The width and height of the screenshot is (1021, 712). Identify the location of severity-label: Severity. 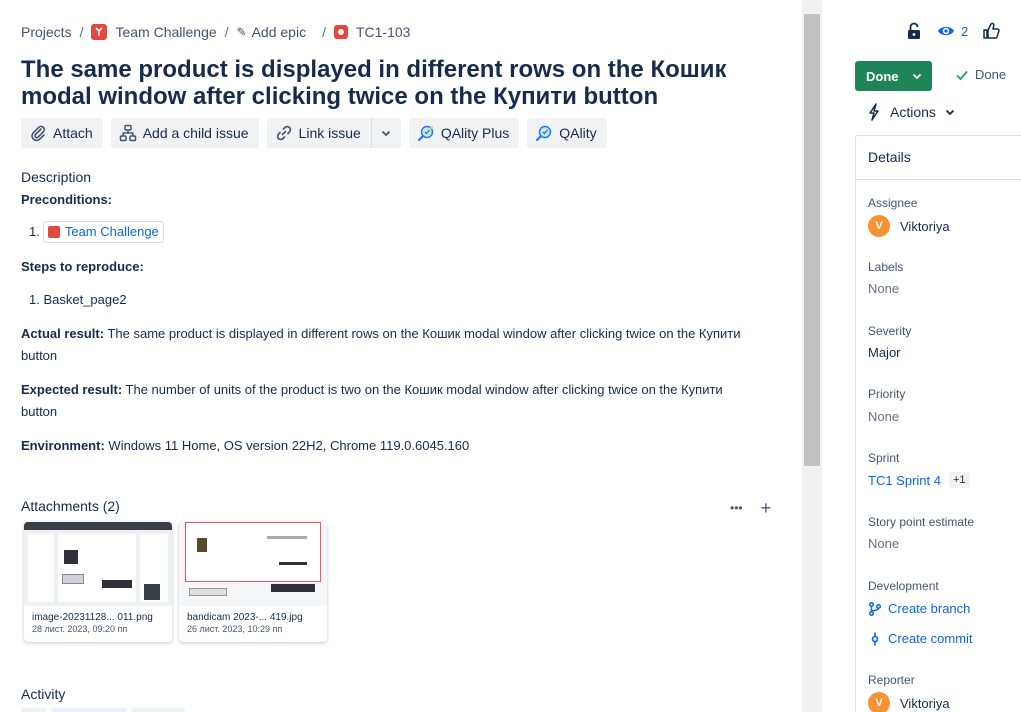
(890, 331).